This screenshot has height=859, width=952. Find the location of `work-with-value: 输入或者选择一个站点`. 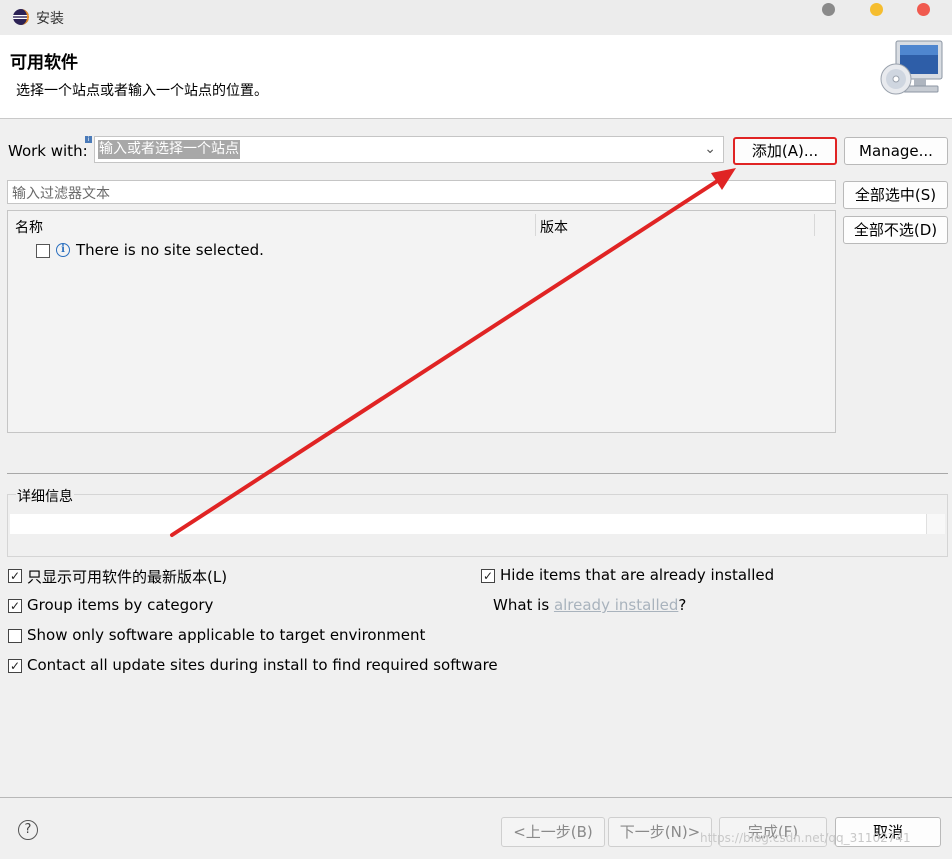

work-with-value: 输入或者选择一个站点 is located at coordinates (169, 149).